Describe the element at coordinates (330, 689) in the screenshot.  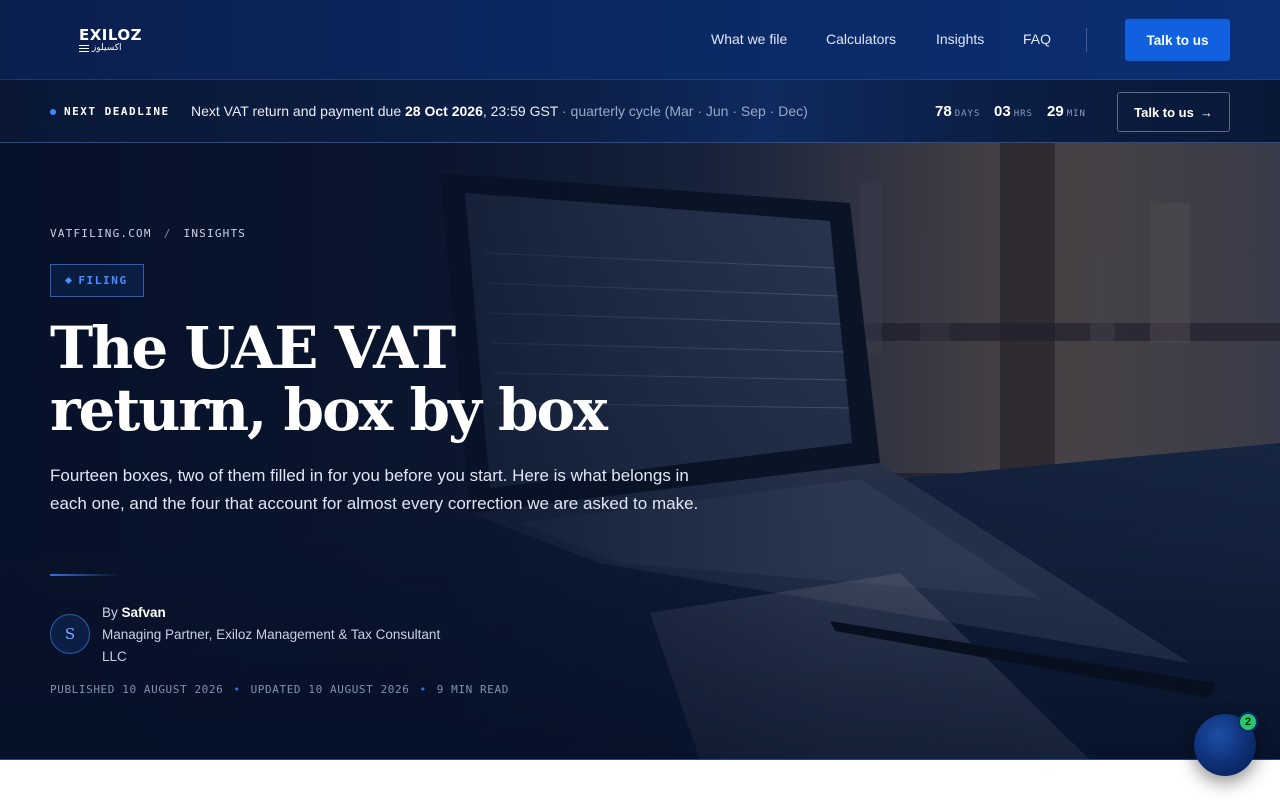
I see `updated-date: UPDATED 10 AUGUST 2026` at that location.